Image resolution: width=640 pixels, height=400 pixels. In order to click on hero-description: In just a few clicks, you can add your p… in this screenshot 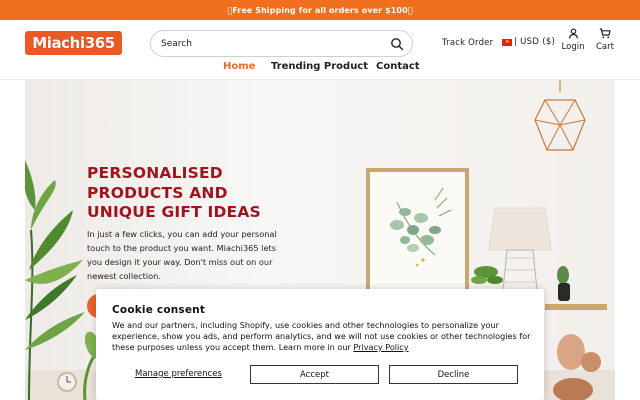, I will do `click(182, 255)`.